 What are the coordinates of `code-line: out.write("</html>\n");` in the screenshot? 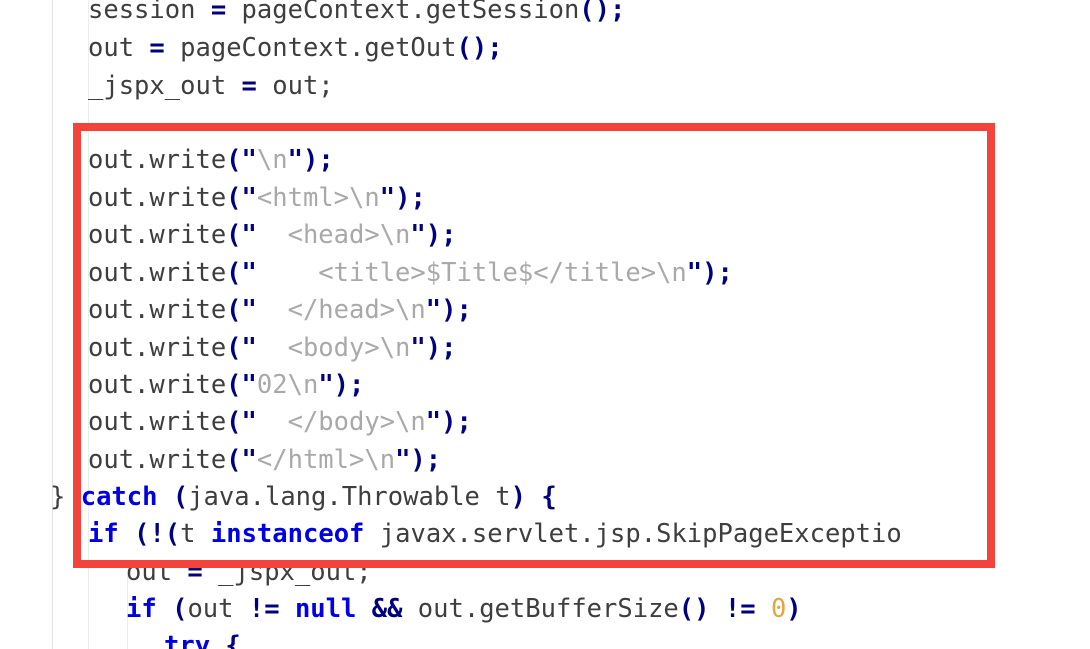 It's located at (545, 460).